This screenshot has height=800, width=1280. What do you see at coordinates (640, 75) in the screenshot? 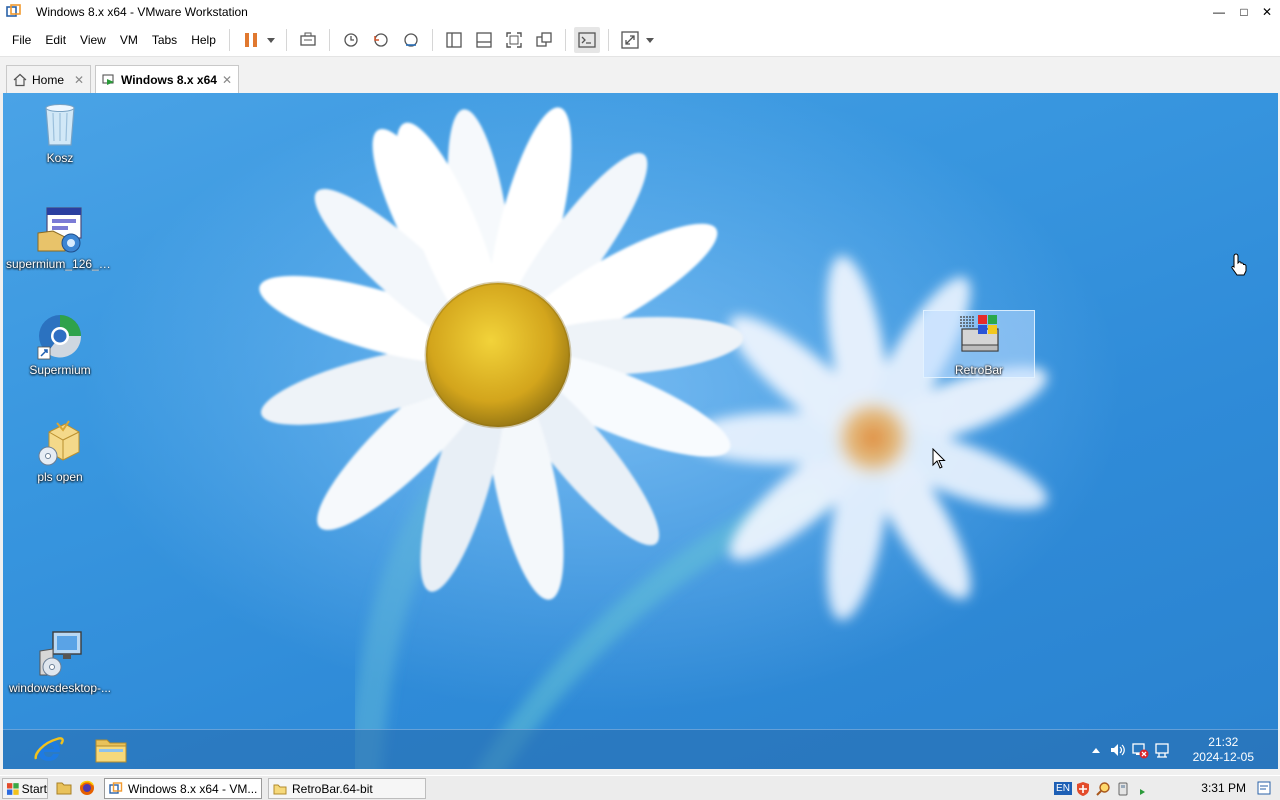
I see `tab-bar: Home ✕ Windows 8.x x64 ✕` at bounding box center [640, 75].